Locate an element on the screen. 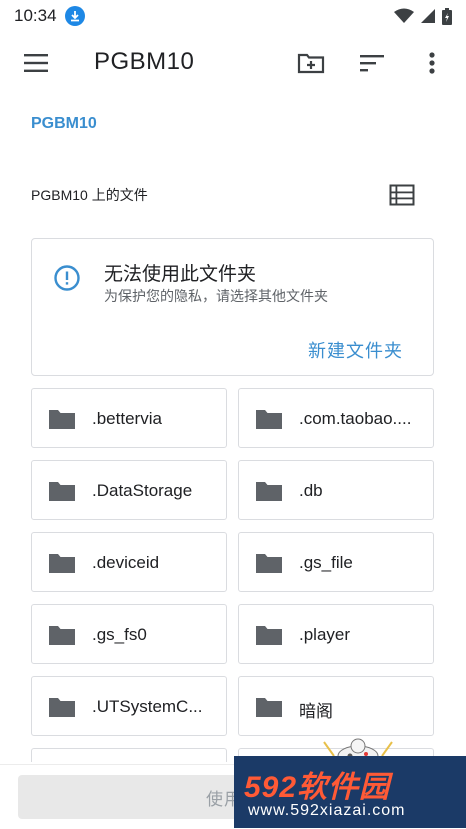 The image size is (466, 829). folder-item: .gs_file is located at coordinates (336, 562).